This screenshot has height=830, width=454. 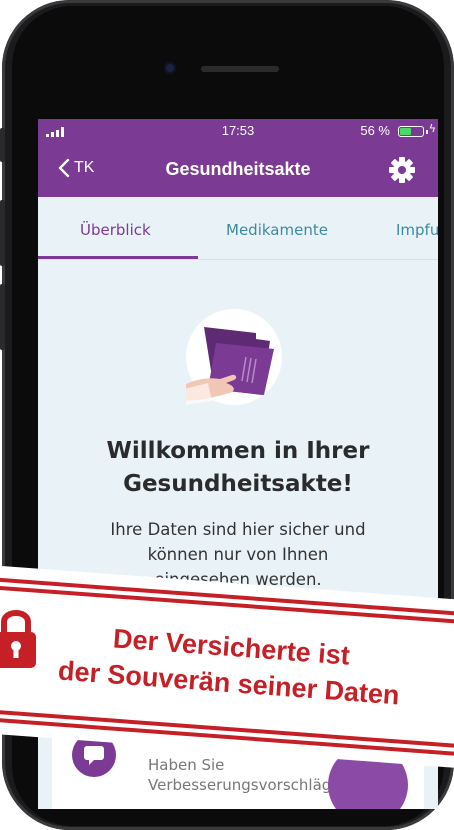 I want to click on active-tab-indicator, so click(x=118, y=257).